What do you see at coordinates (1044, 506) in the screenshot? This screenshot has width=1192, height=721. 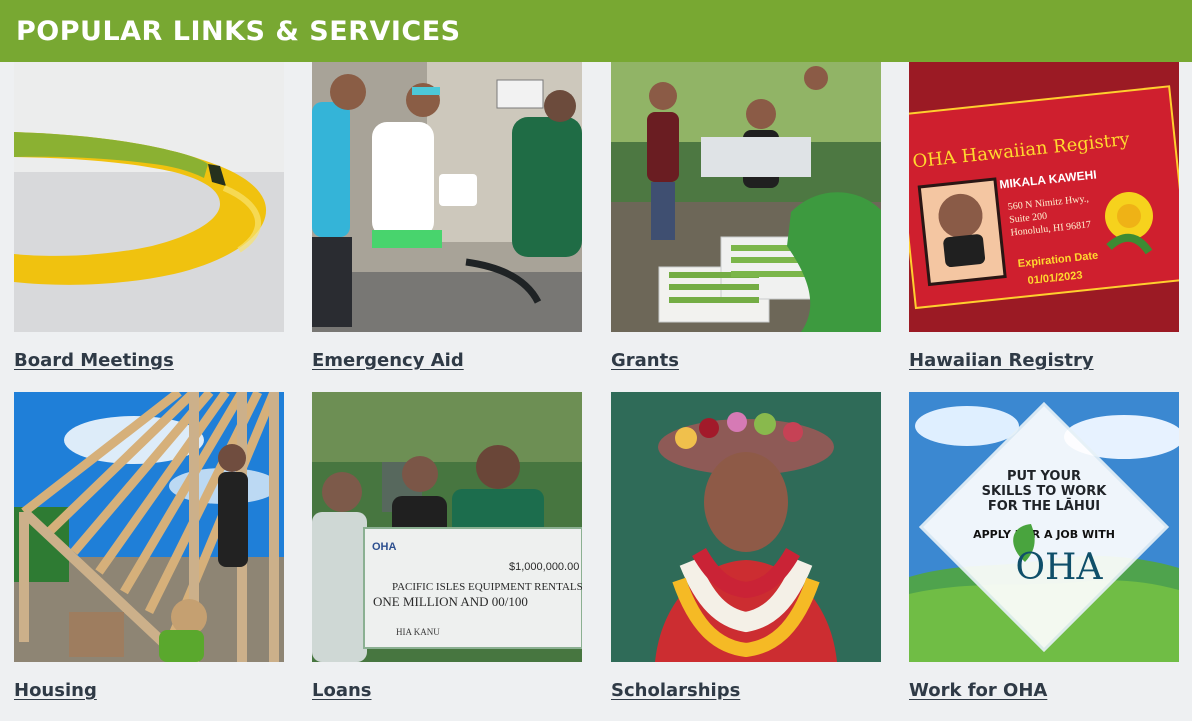 I see `jobs-line-3: FOR THE LĀHUI` at bounding box center [1044, 506].